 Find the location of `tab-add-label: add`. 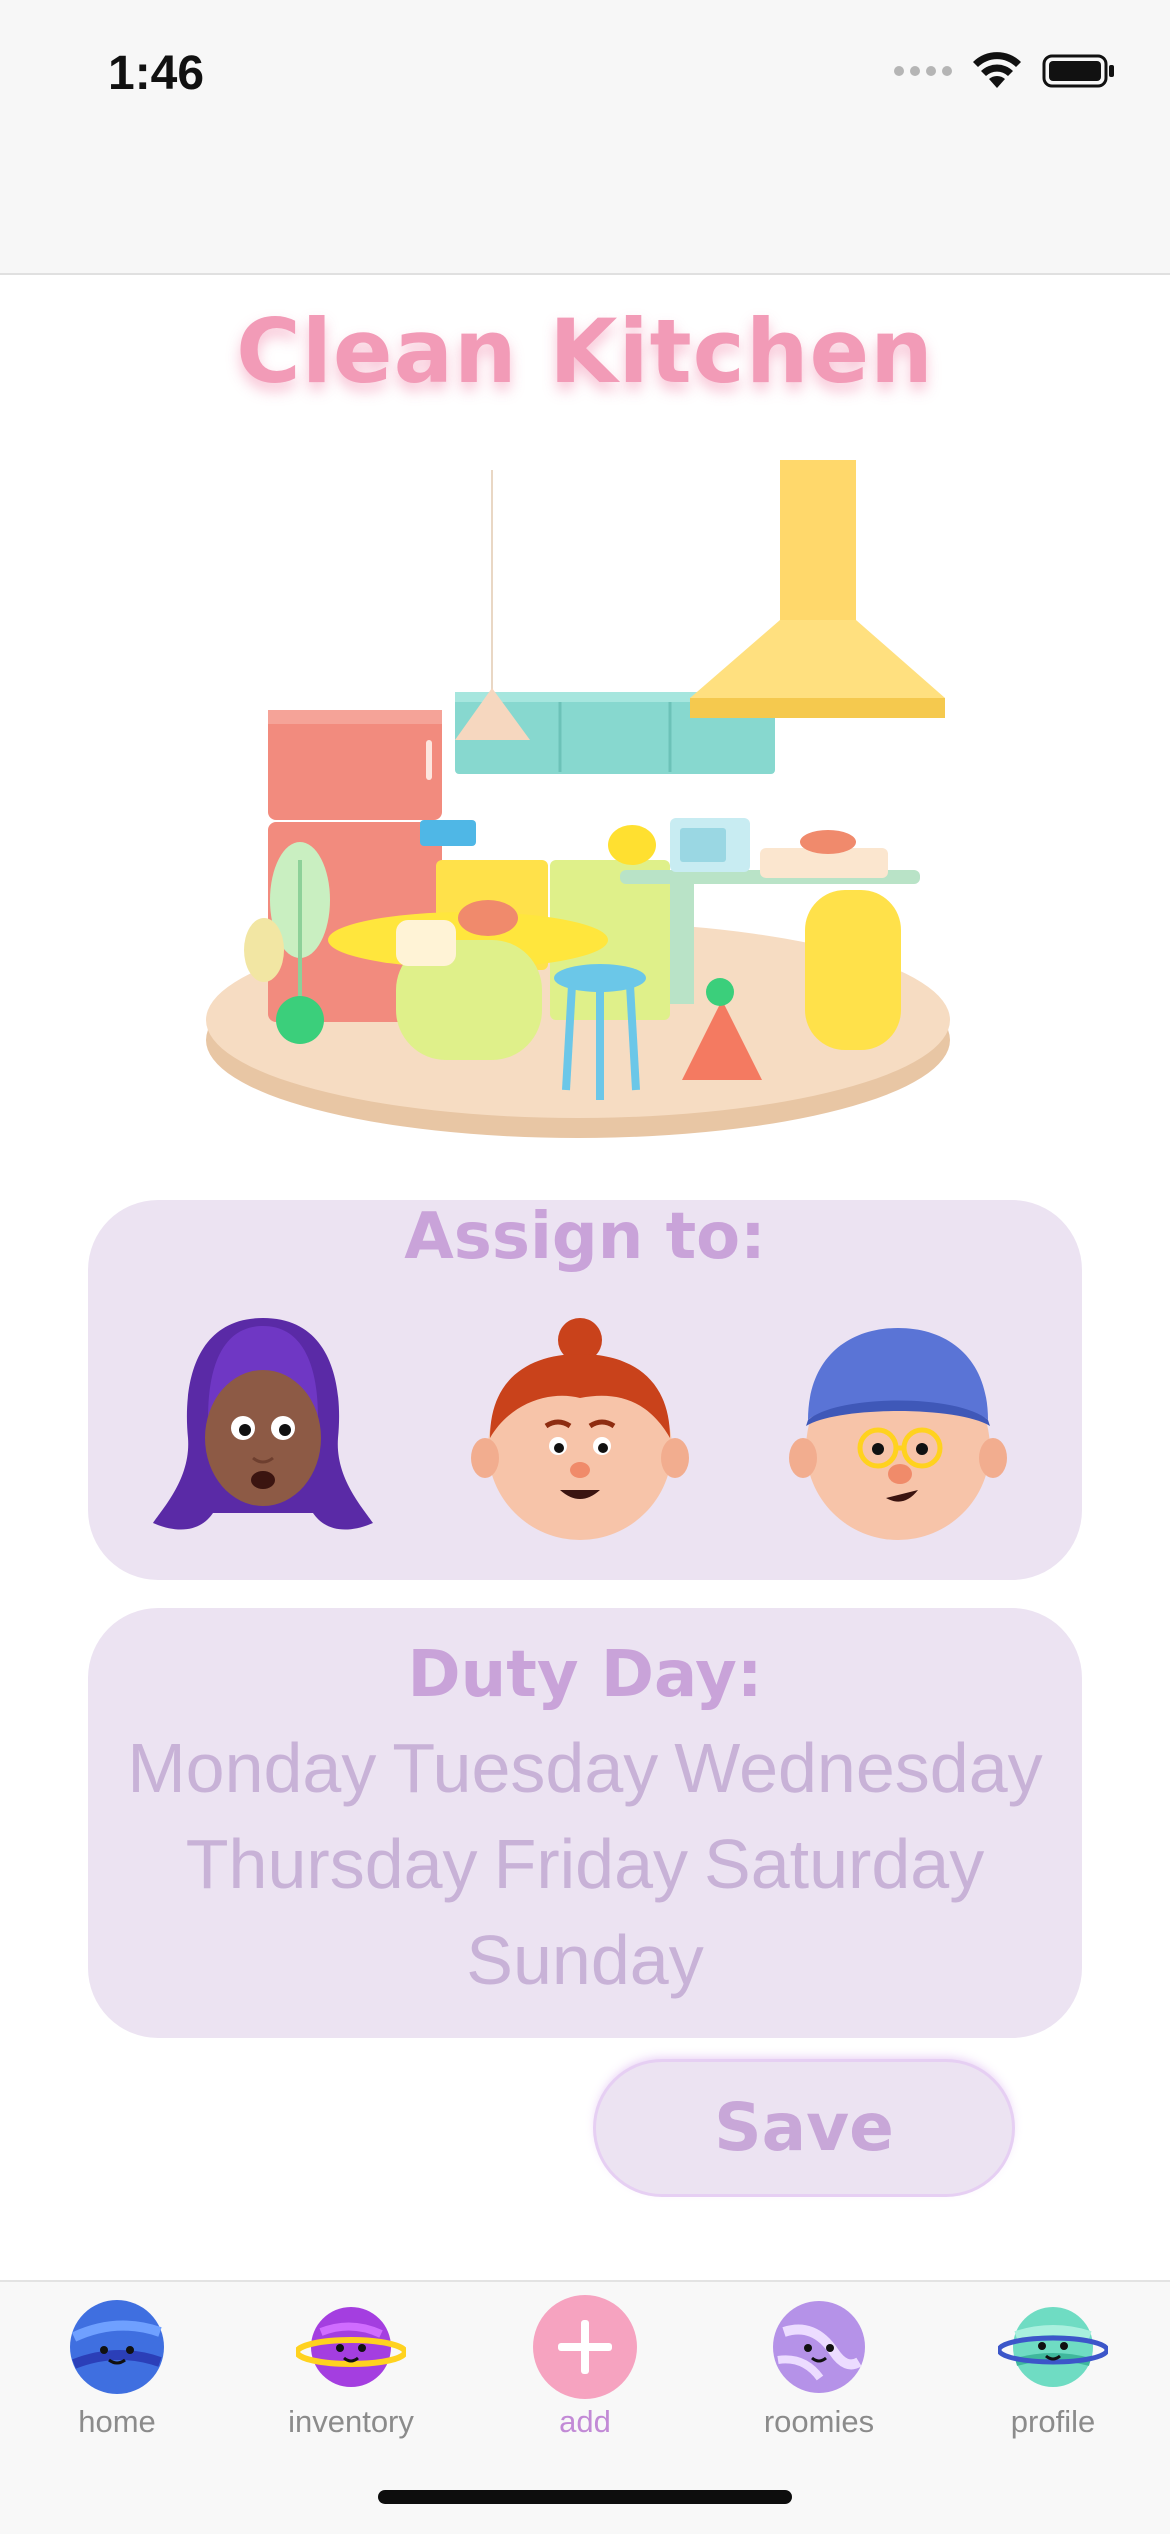

tab-add-label: add is located at coordinates (585, 2421).